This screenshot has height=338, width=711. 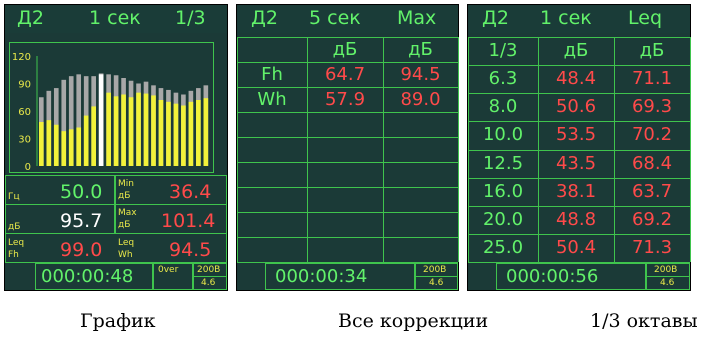 I want to click on header-mode: Max, so click(x=417, y=18).